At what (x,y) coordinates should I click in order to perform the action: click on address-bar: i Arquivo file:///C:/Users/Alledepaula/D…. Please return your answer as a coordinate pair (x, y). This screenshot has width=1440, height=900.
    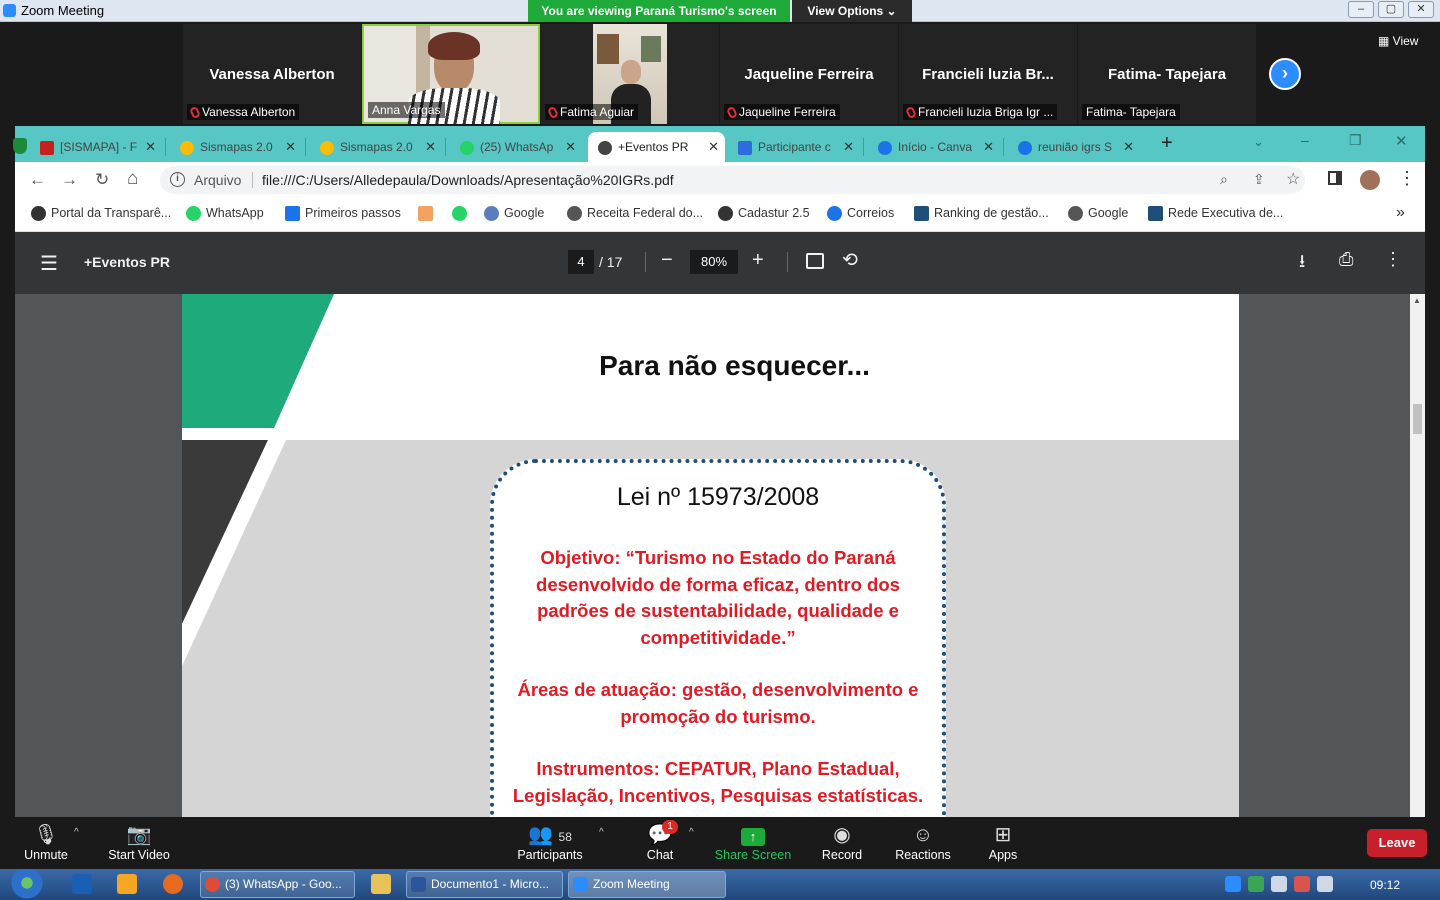
    Looking at the image, I should click on (732, 180).